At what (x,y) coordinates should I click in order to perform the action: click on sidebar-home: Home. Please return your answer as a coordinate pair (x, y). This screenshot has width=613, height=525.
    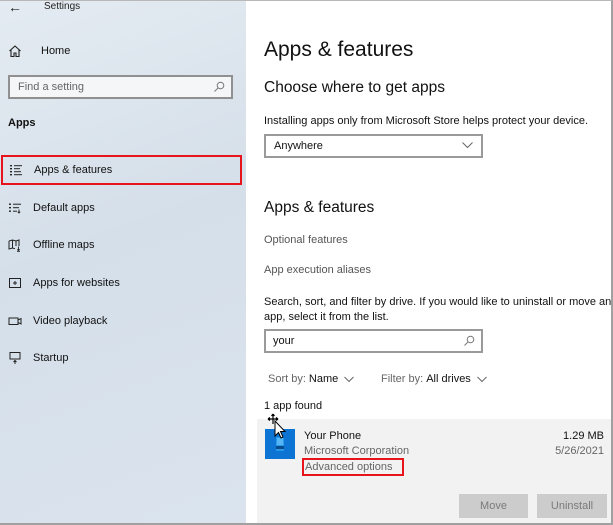
    Looking at the image, I should click on (39, 51).